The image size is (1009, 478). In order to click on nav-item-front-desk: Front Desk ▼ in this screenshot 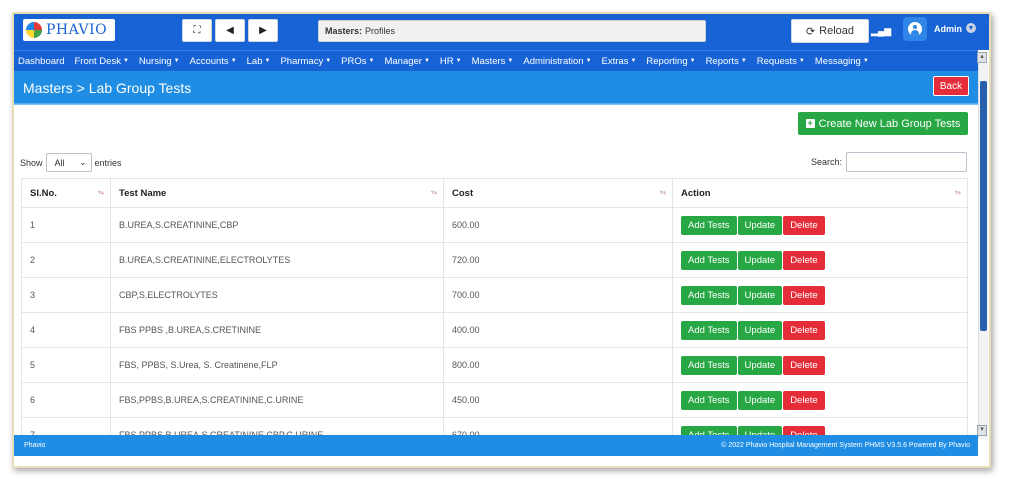, I will do `click(101, 61)`.